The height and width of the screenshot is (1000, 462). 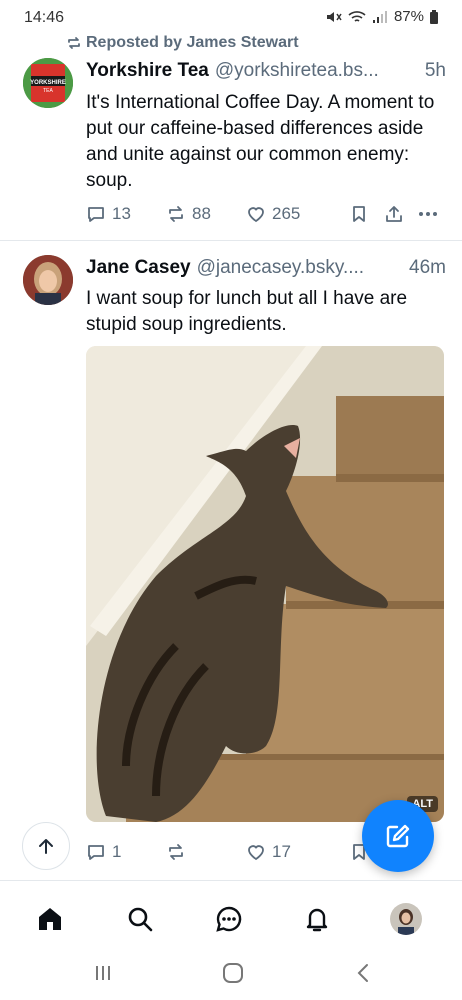 I want to click on reply-button: 13, so click(x=126, y=214).